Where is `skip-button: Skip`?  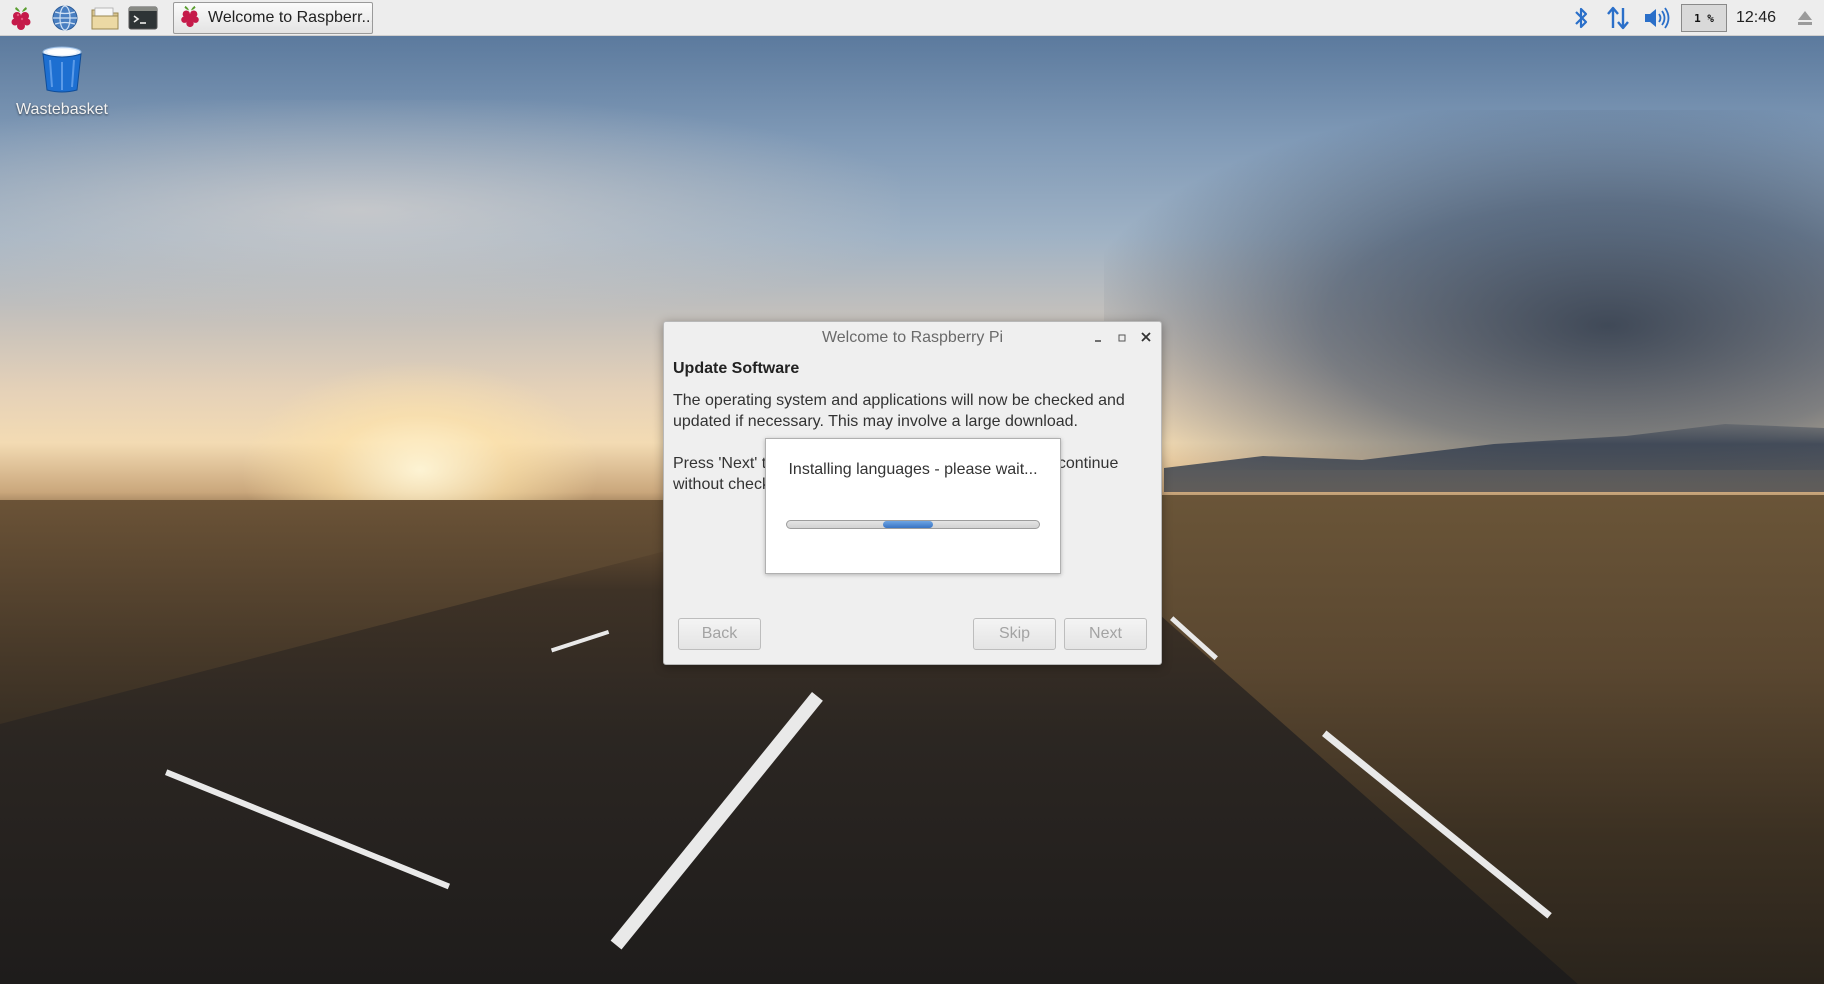 skip-button: Skip is located at coordinates (1014, 634).